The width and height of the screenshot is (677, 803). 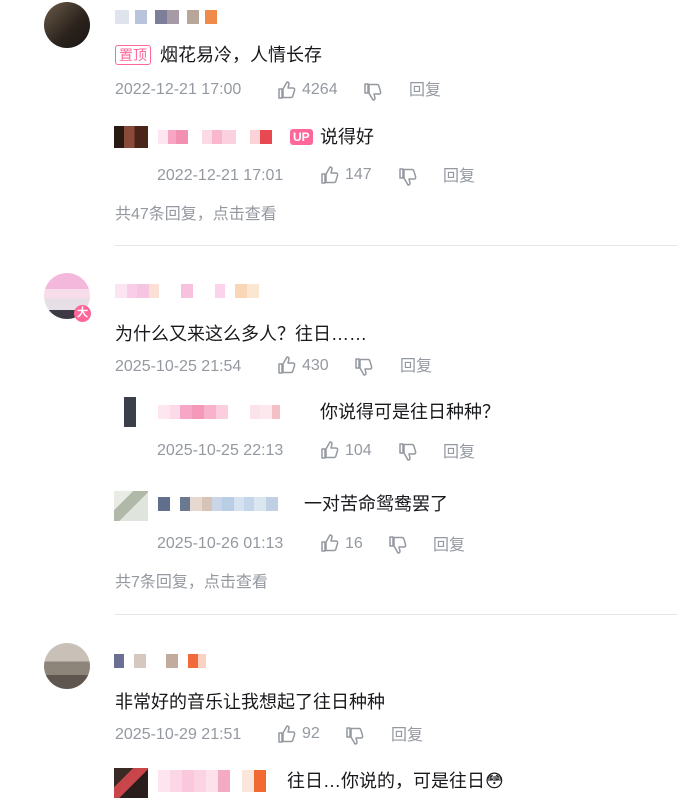 What do you see at coordinates (250, 702) in the screenshot?
I see `comment-text: 非常好的音乐让我想起了往日种种` at bounding box center [250, 702].